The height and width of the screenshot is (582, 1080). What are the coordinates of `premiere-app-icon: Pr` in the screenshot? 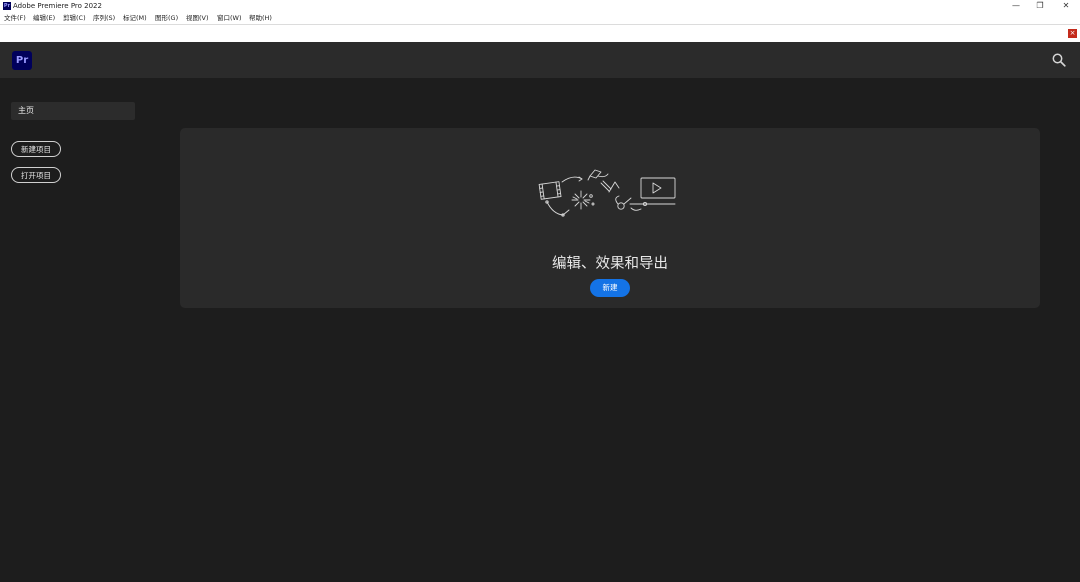 It's located at (7, 6).